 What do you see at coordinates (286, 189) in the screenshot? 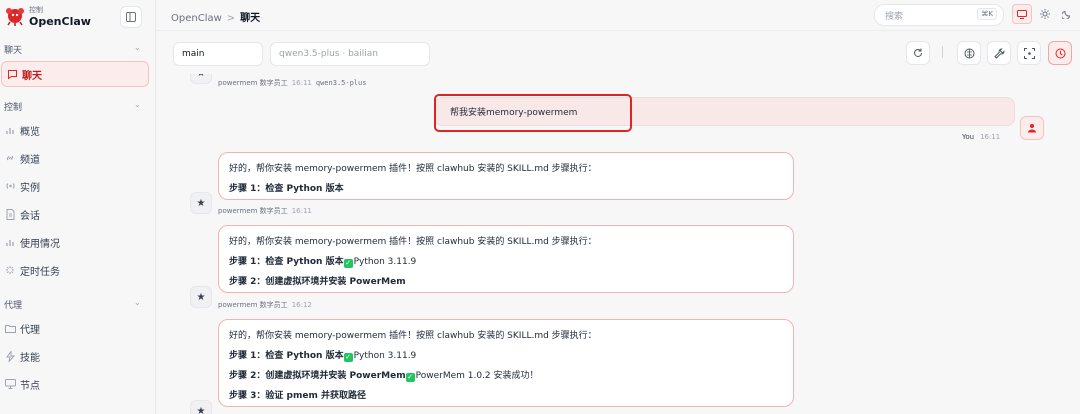
I see `message-step-line: 步骤 1：检查 Python 版本` at bounding box center [286, 189].